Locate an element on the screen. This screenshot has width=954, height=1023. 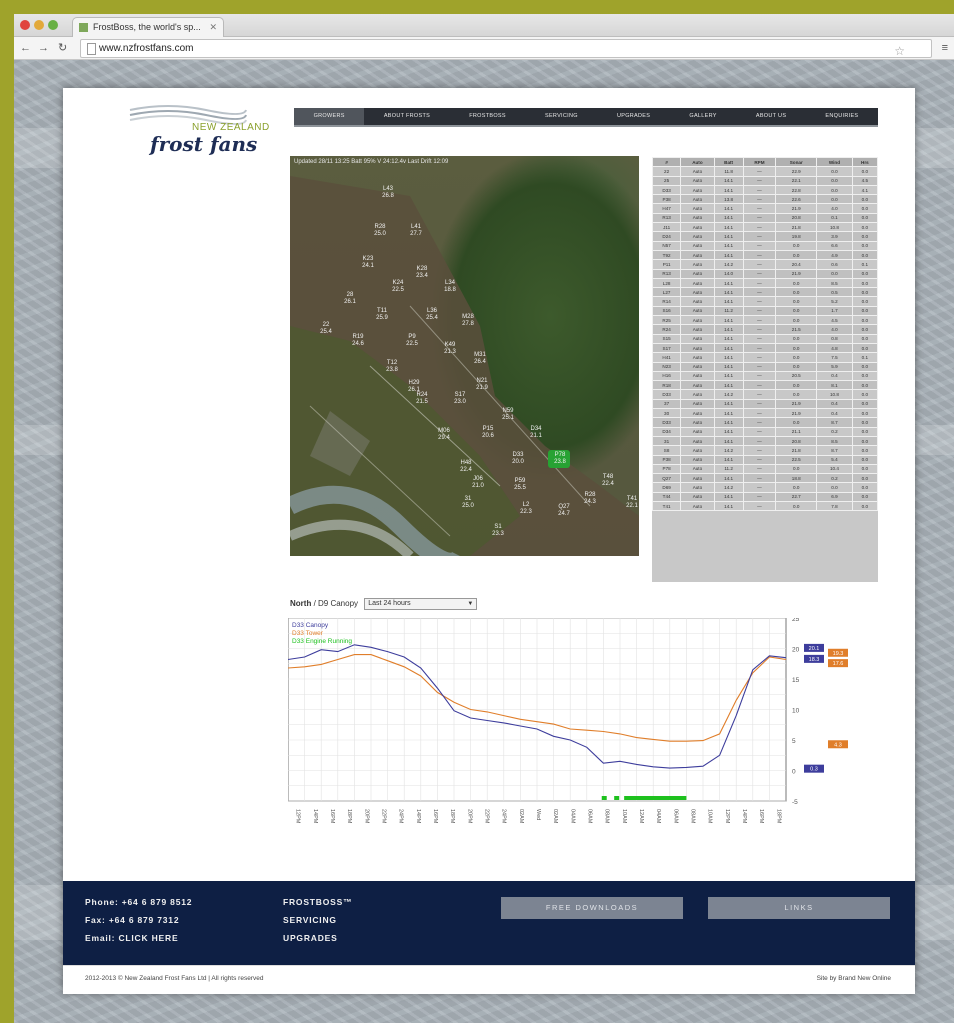
time-range-select: Last 24 hours ▼ is located at coordinates (421, 604).